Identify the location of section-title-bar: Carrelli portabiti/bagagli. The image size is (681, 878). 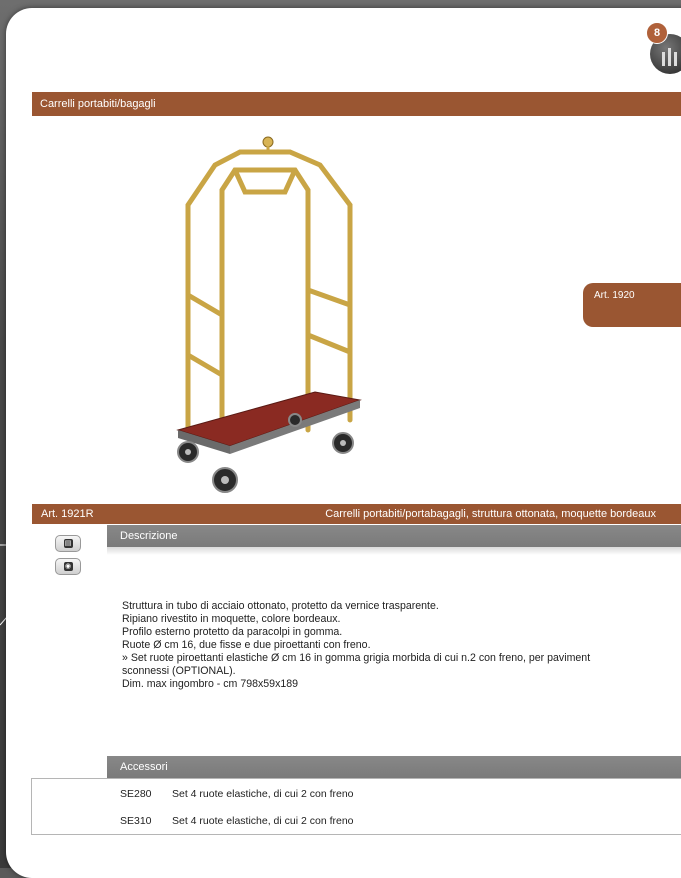
(356, 104).